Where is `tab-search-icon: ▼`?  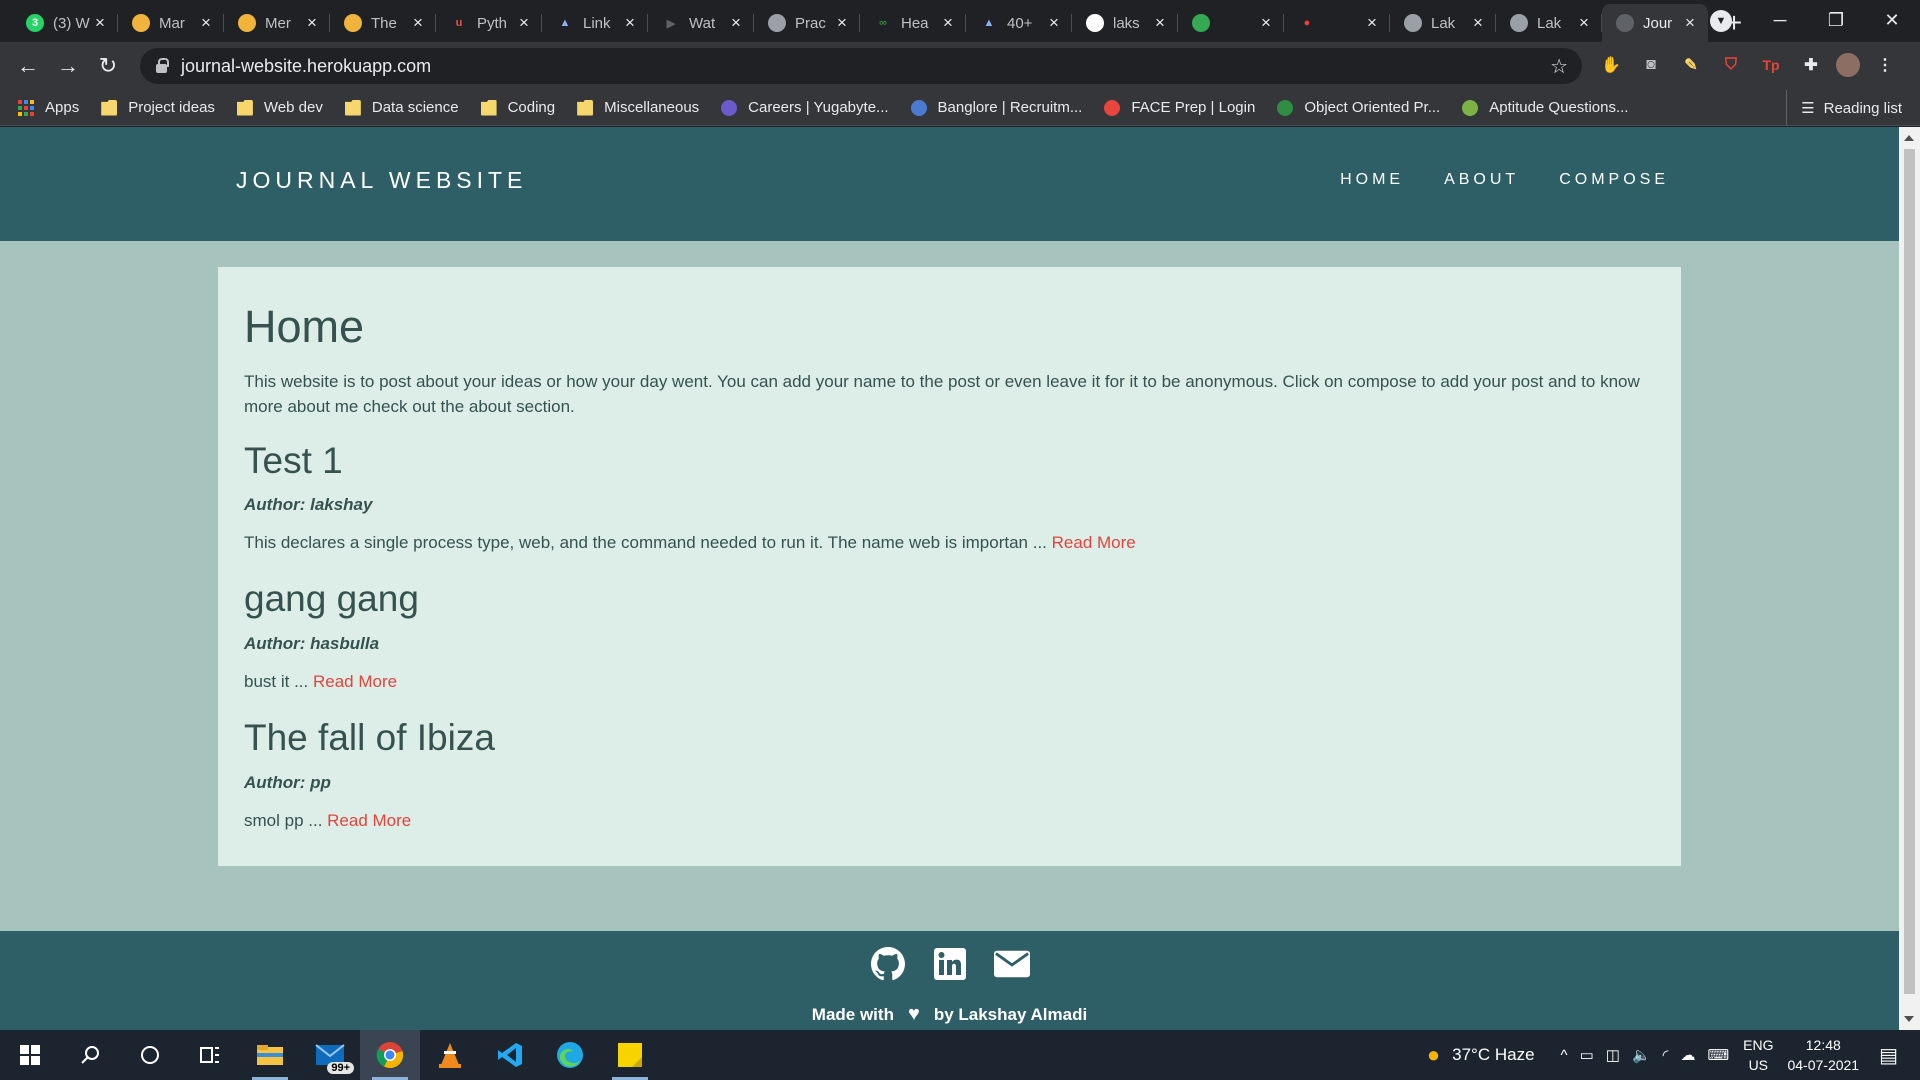
tab-search-icon: ▼ is located at coordinates (1721, 21).